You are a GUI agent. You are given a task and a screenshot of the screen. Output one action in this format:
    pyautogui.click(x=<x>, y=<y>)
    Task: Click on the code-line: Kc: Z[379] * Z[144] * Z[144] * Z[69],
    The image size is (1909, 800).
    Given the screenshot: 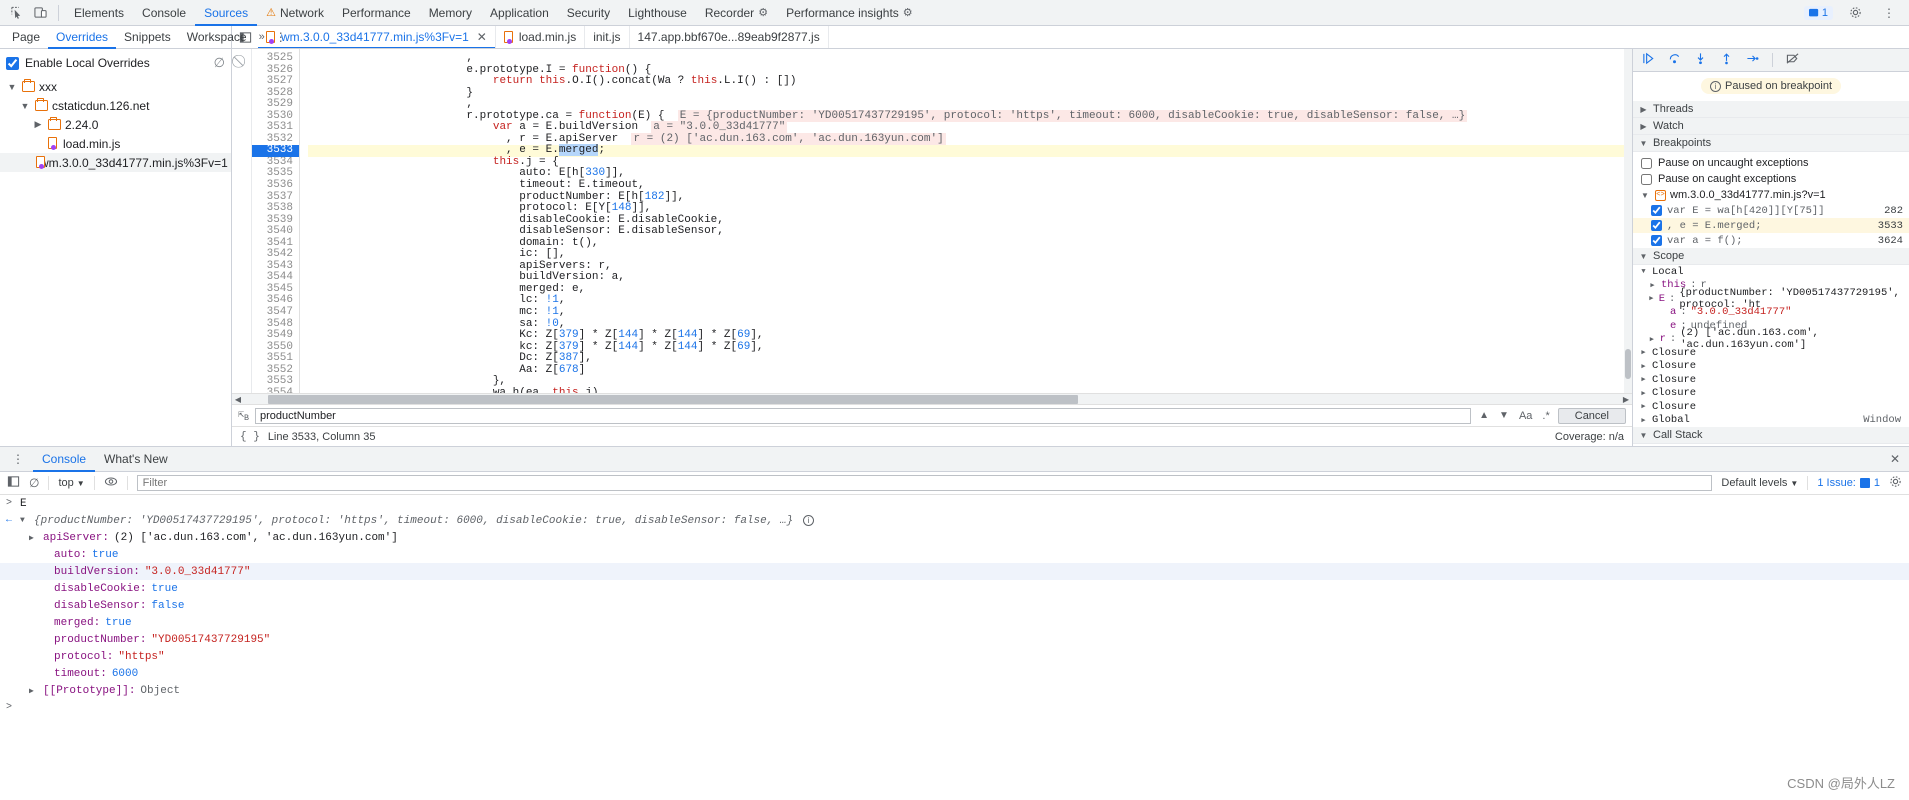 What is the action you would take?
    pyautogui.click(x=970, y=335)
    